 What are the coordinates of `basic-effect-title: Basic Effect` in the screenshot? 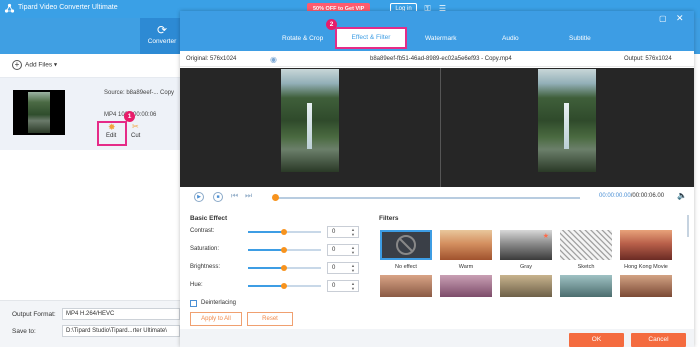 It's located at (209, 218).